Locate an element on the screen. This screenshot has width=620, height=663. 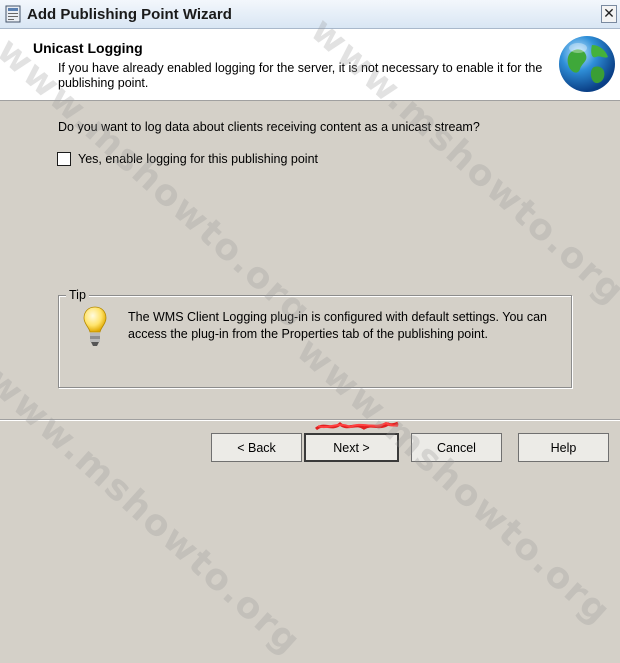
lightbulb-icon is located at coordinates (95, 326).